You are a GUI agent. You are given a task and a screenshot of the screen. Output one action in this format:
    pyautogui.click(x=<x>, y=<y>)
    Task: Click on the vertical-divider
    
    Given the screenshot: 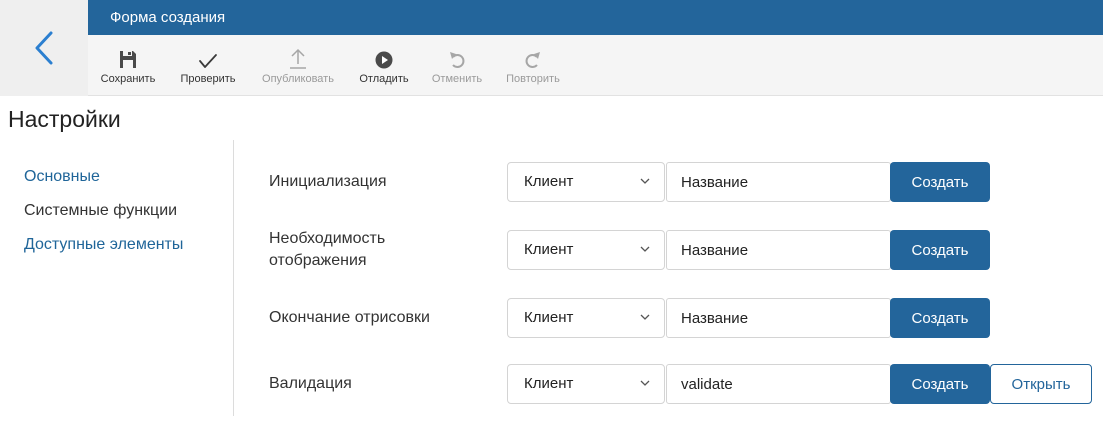 What is the action you would take?
    pyautogui.click(x=233, y=278)
    